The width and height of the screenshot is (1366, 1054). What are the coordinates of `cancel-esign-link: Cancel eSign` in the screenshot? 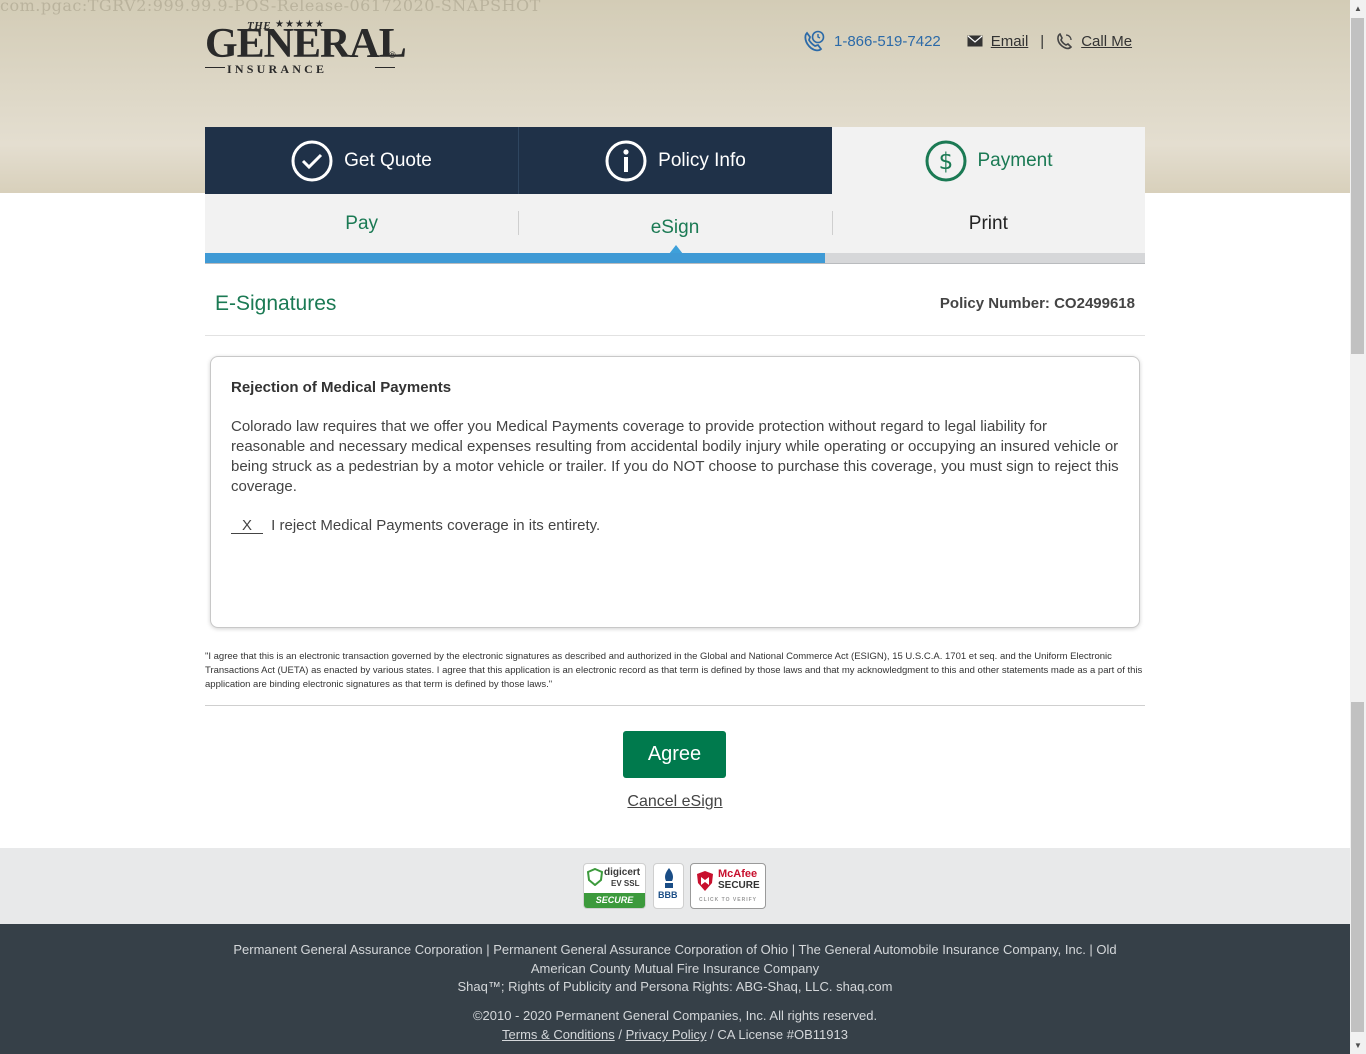 It's located at (675, 802).